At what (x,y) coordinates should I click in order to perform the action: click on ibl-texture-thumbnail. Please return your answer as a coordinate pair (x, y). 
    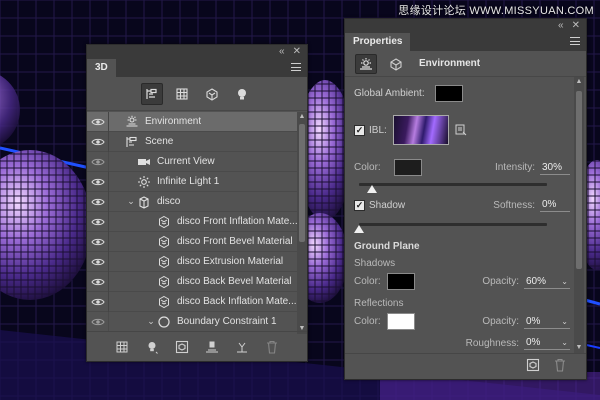
    Looking at the image, I should click on (420, 130).